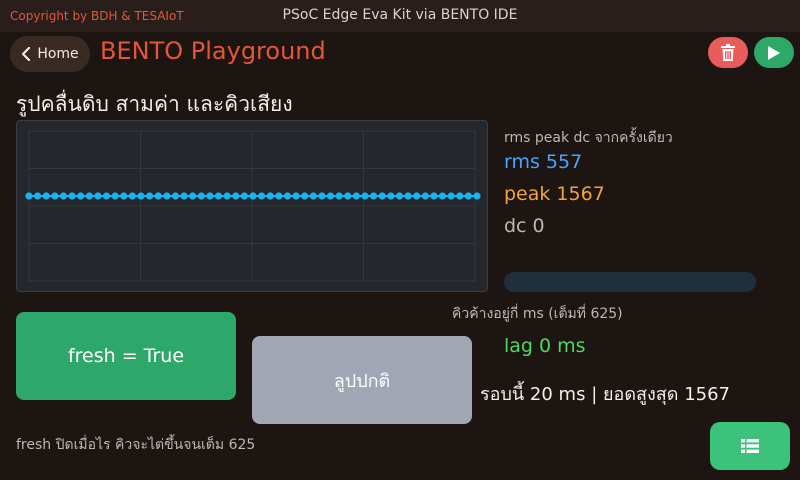 This screenshot has width=800, height=480. I want to click on dc-value: dc 0, so click(524, 226).